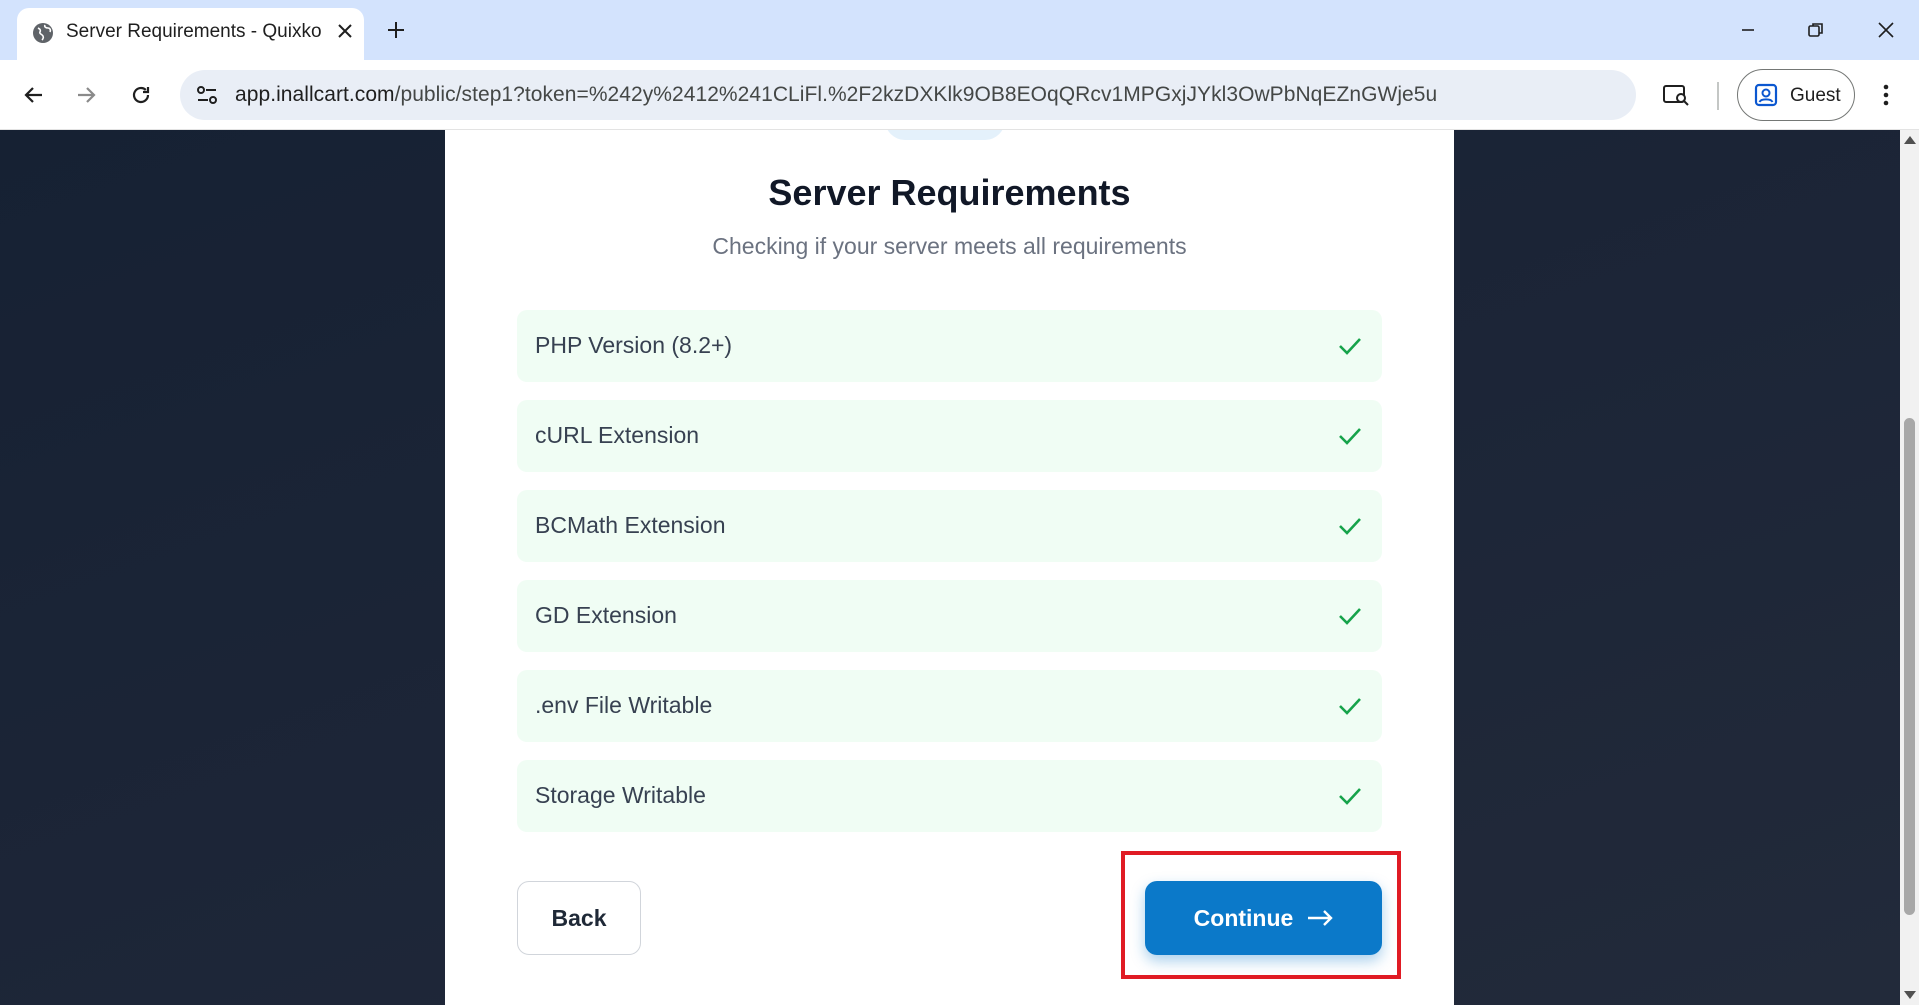  Describe the element at coordinates (141, 95) in the screenshot. I see `reload-icon` at that location.